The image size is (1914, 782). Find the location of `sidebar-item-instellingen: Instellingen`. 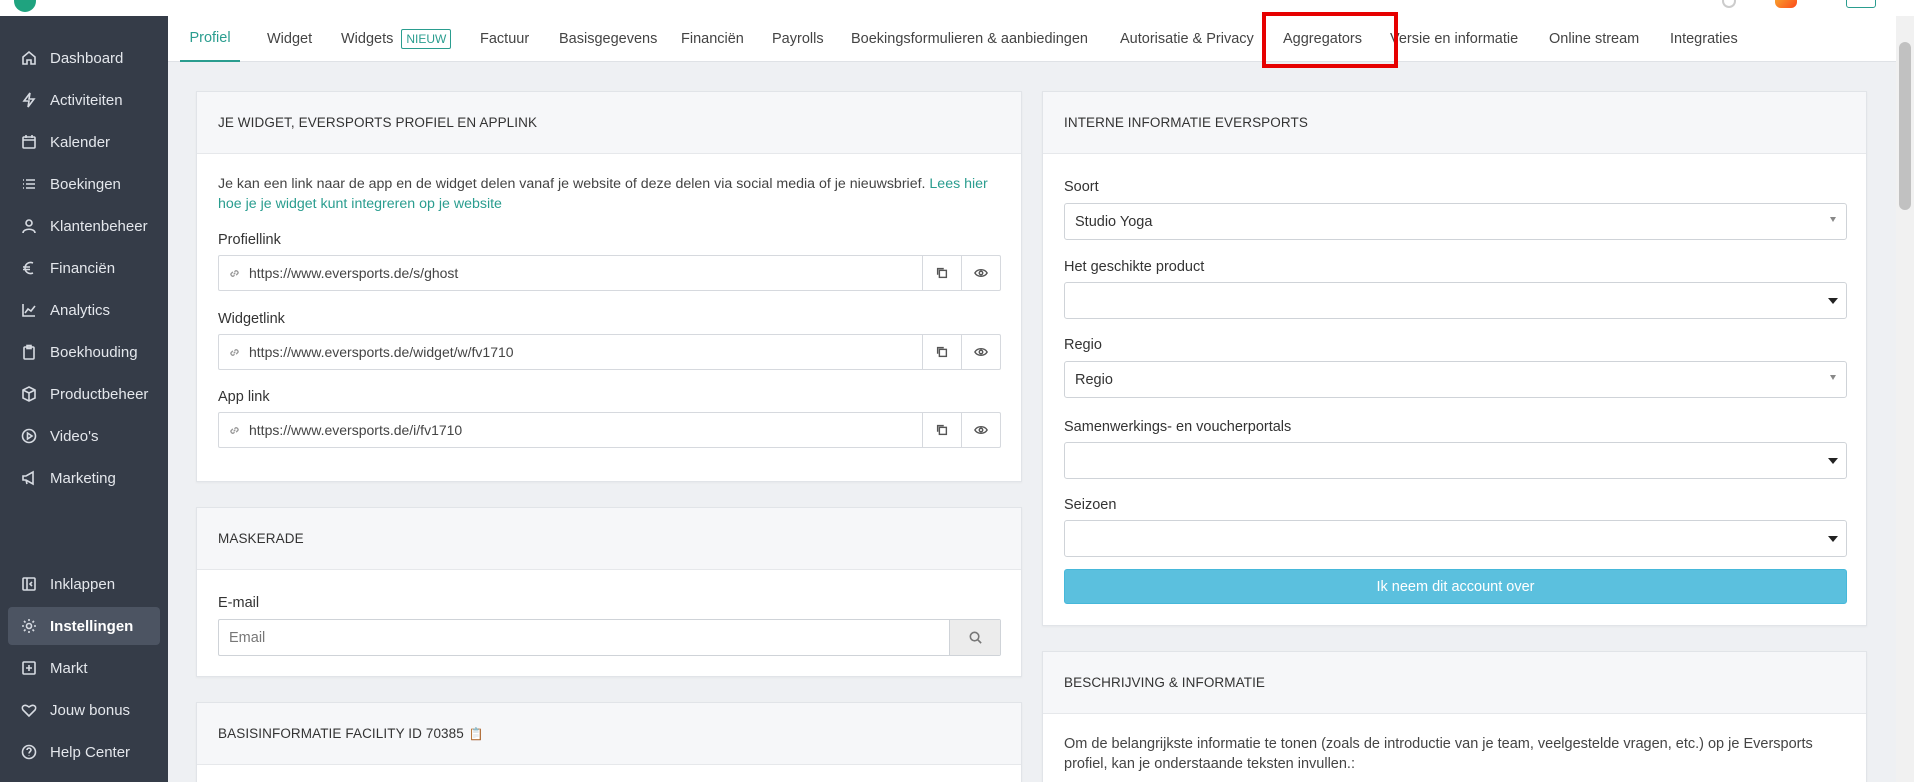

sidebar-item-instellingen: Instellingen is located at coordinates (84, 626).